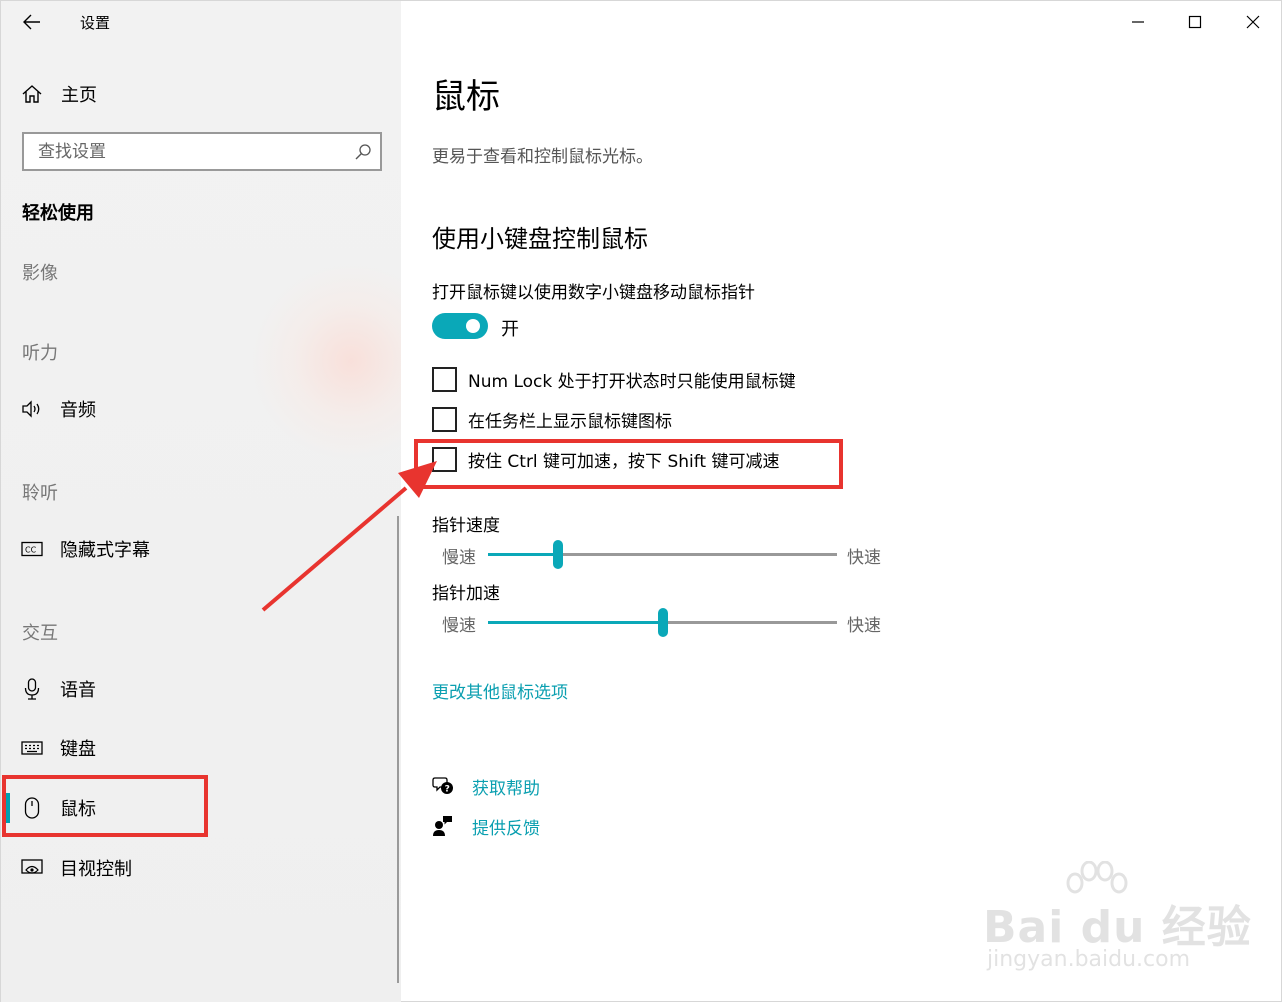  I want to click on sidebar-item-captions: CC 隐藏式字幕, so click(85, 549).